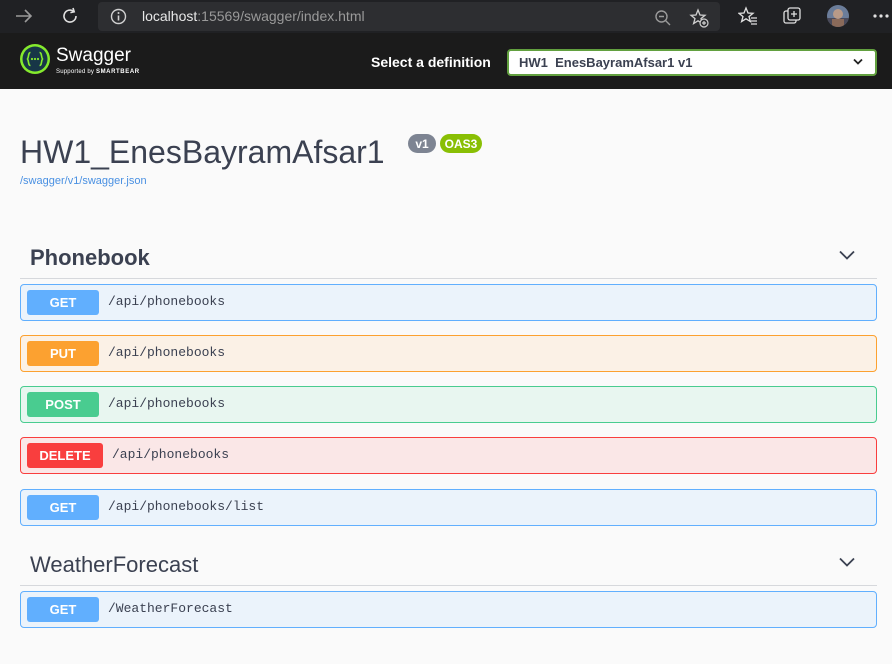 The image size is (892, 664). What do you see at coordinates (170, 608) in the screenshot?
I see `operation-path: /WeatherForecast` at bounding box center [170, 608].